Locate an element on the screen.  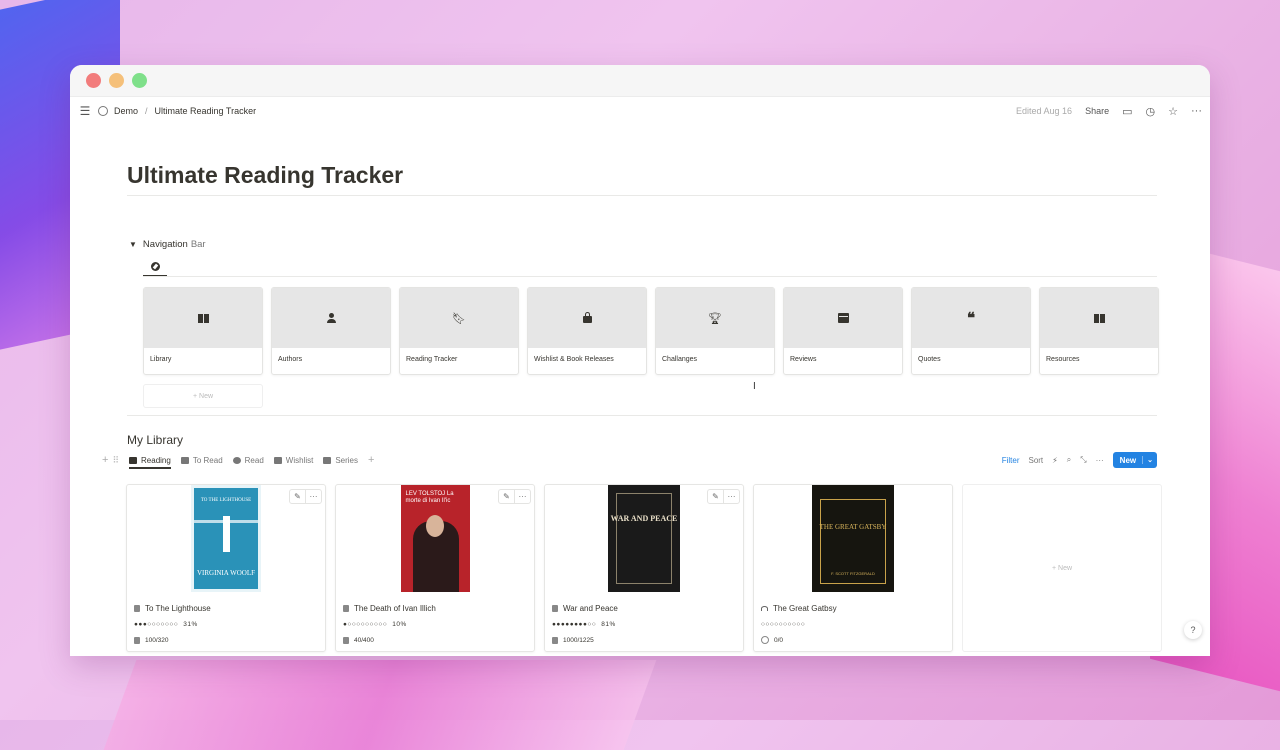
automation-lightning-icon: ⚡︎ is located at coordinates (1055, 460).